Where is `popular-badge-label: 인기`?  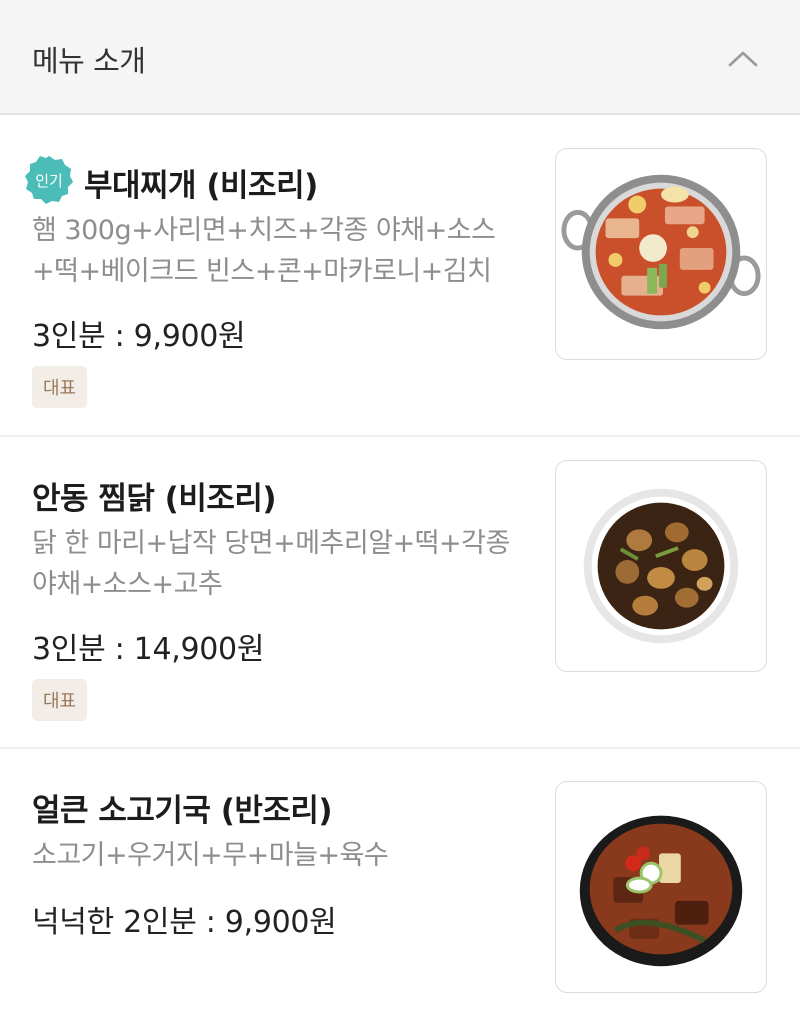
popular-badge-label: 인기 is located at coordinates (49, 181).